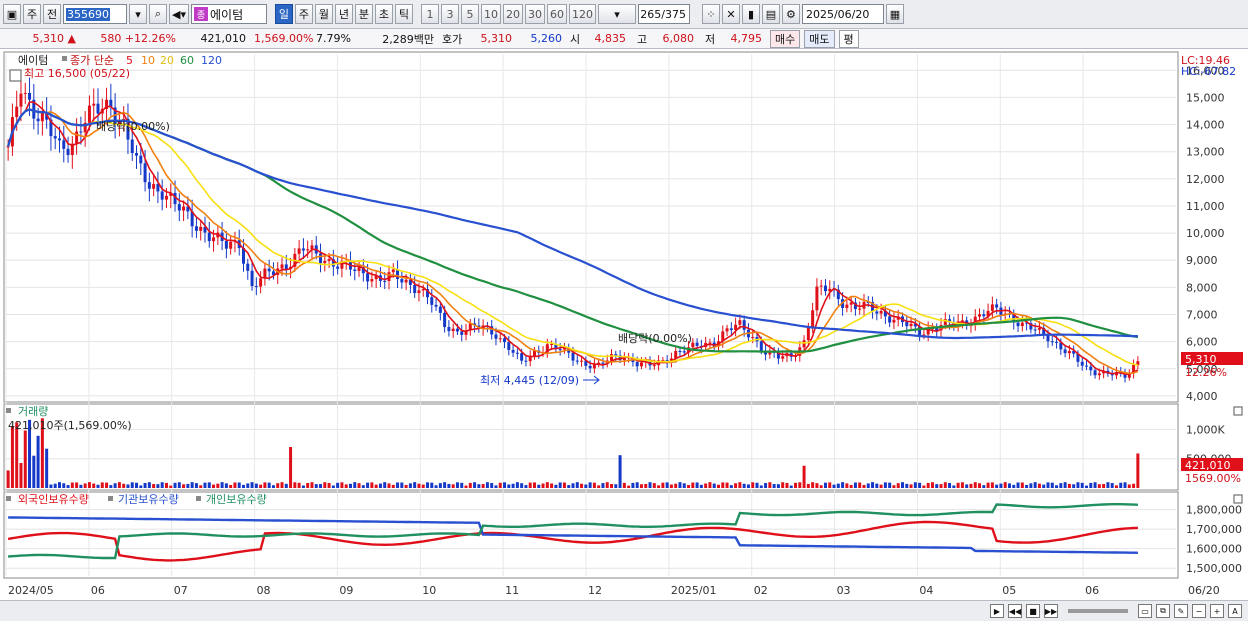  I want to click on forward-icon: ▶▶, so click(1051, 611).